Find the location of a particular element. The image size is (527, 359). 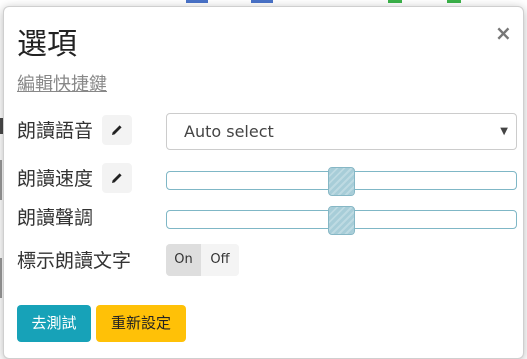

toggle-off-button: Off is located at coordinates (220, 260).